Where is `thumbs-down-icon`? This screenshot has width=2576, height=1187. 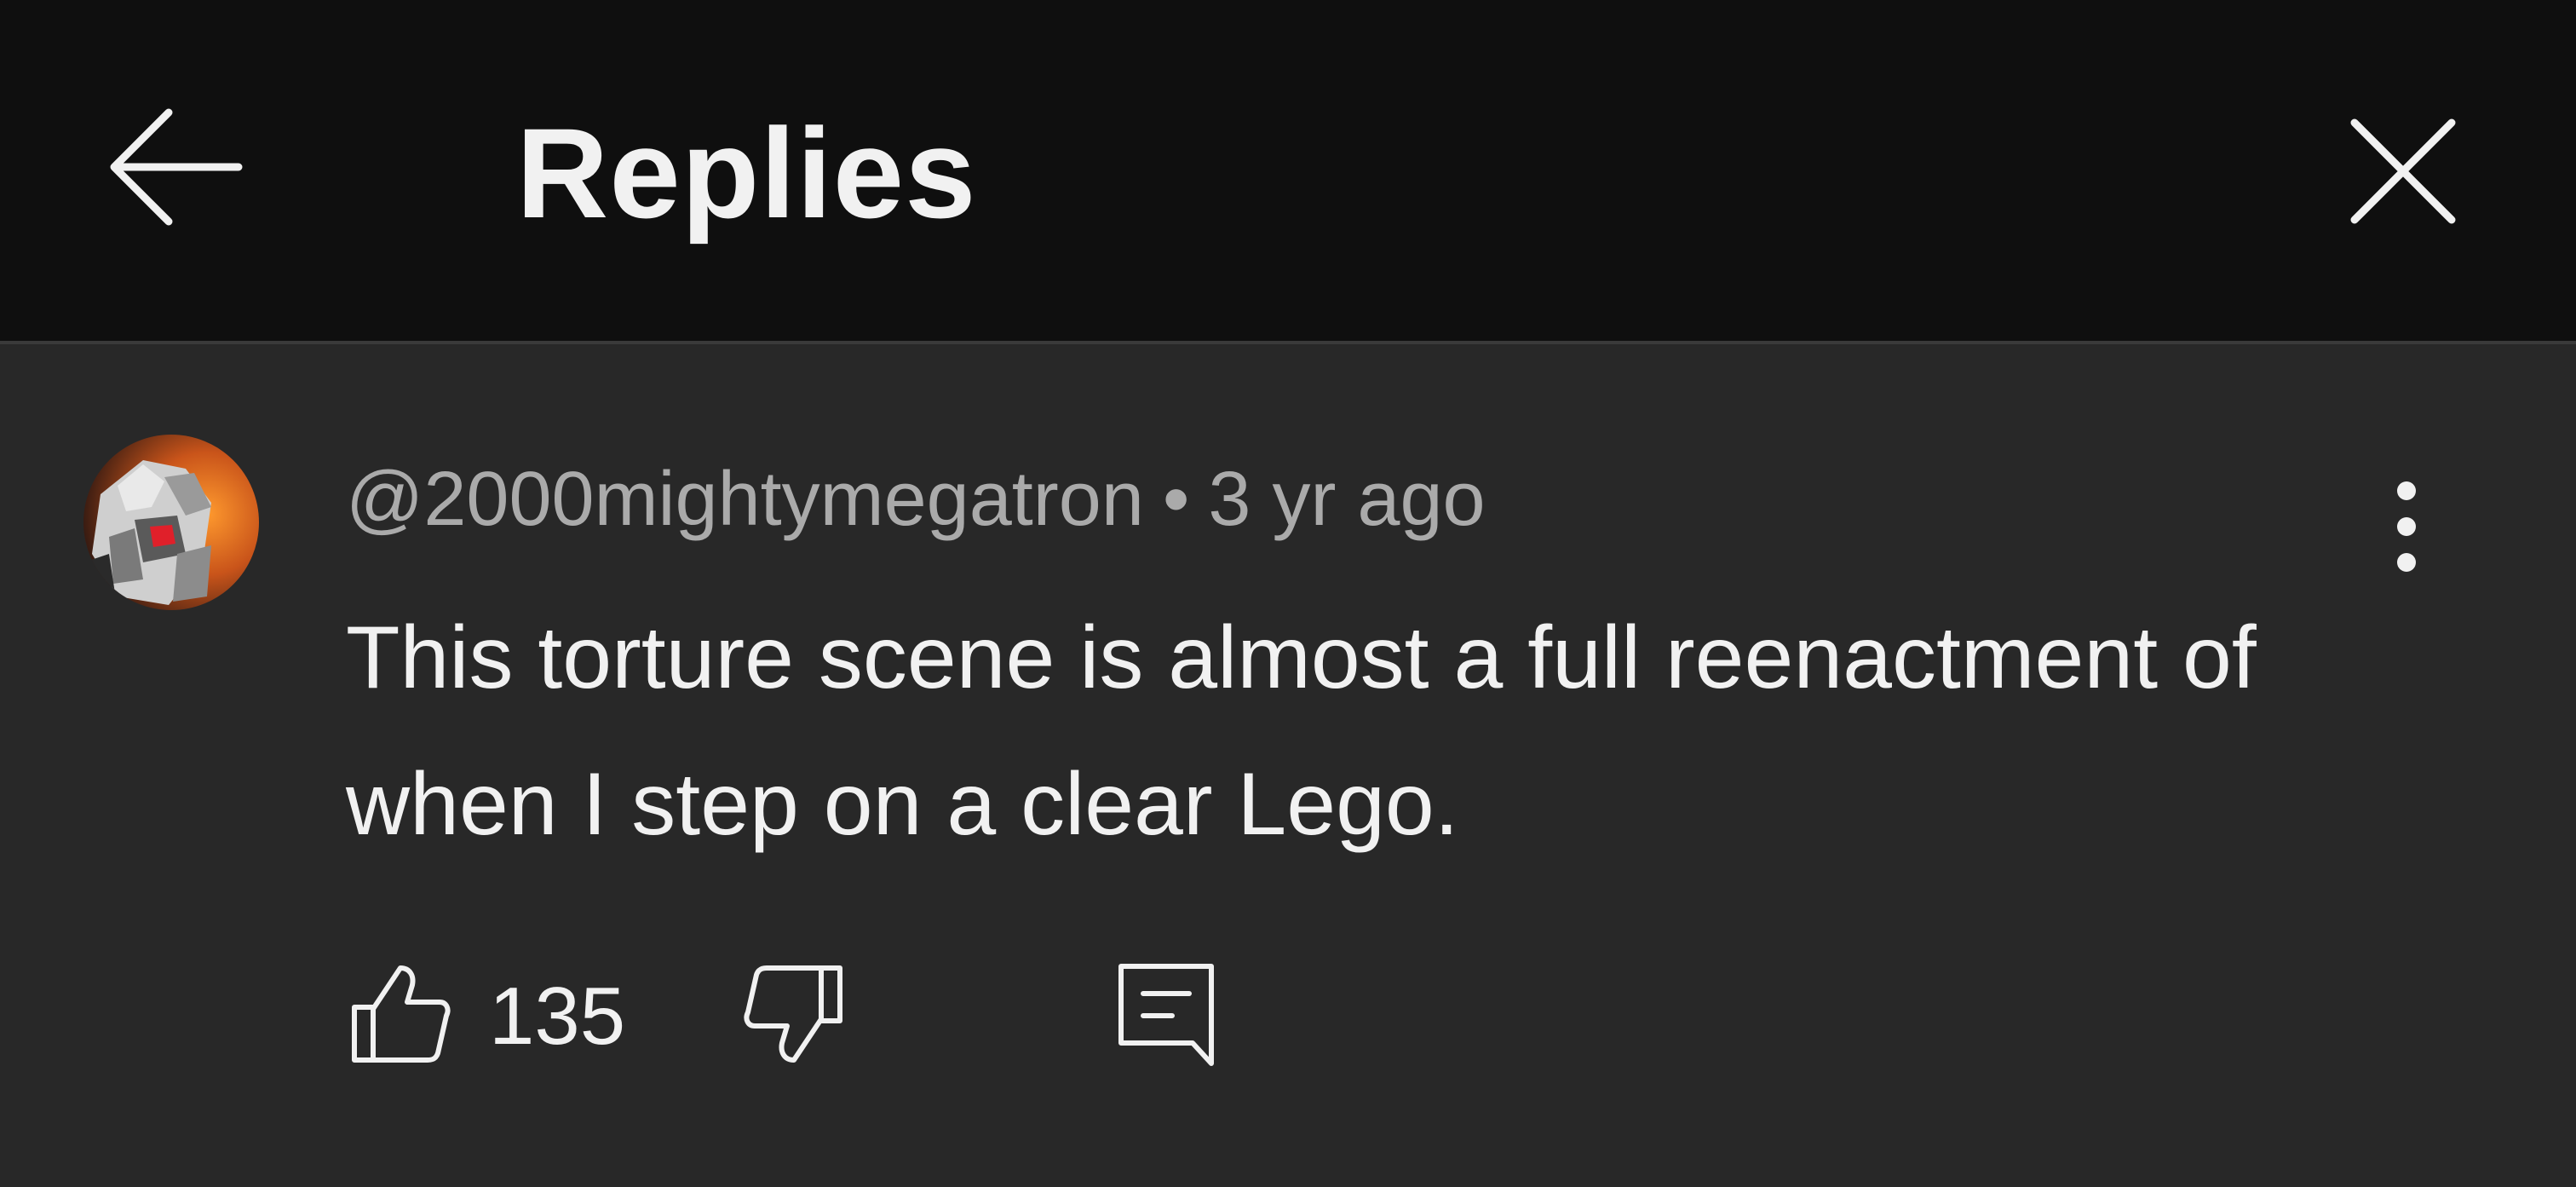
thumbs-down-icon is located at coordinates (793, 1014).